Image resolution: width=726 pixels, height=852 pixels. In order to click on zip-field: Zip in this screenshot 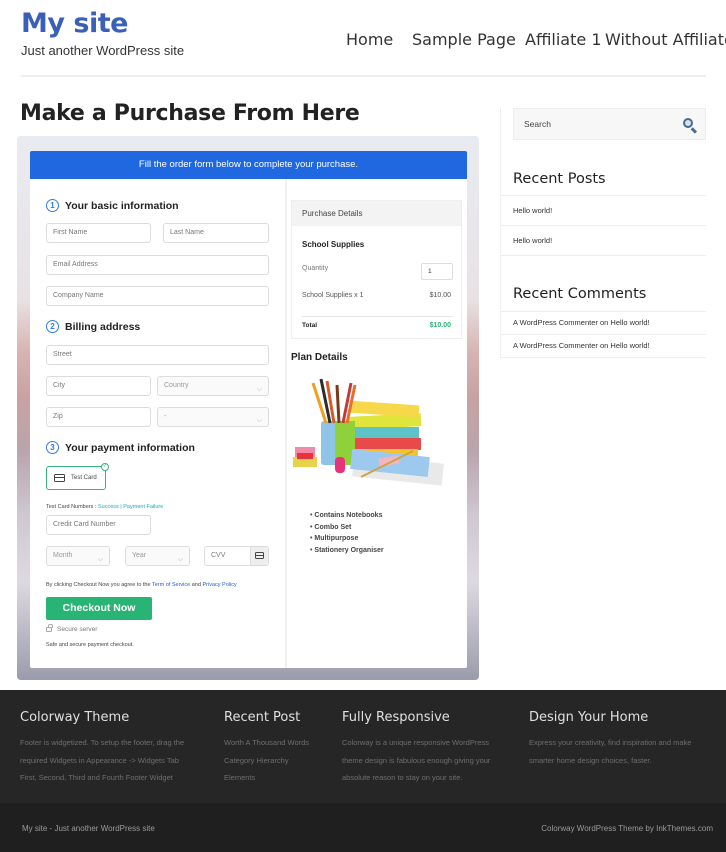, I will do `click(98, 417)`.